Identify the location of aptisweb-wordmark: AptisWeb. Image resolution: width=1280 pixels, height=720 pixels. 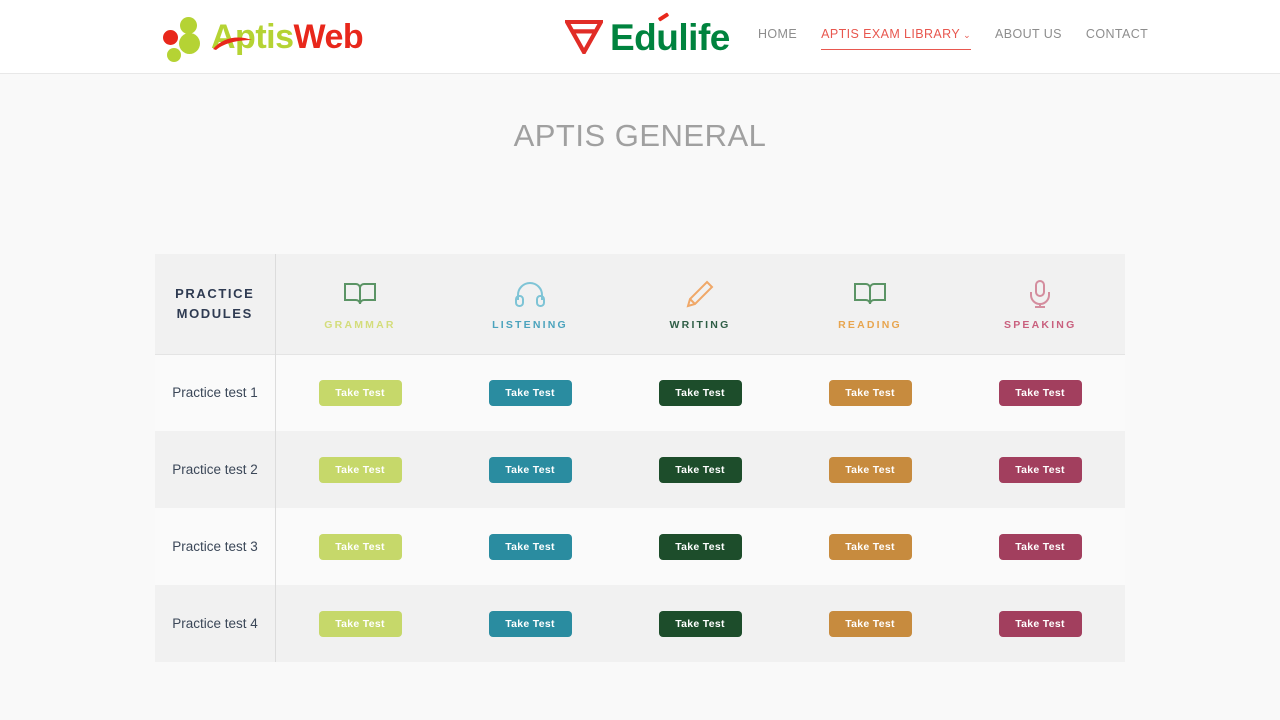
(287, 37).